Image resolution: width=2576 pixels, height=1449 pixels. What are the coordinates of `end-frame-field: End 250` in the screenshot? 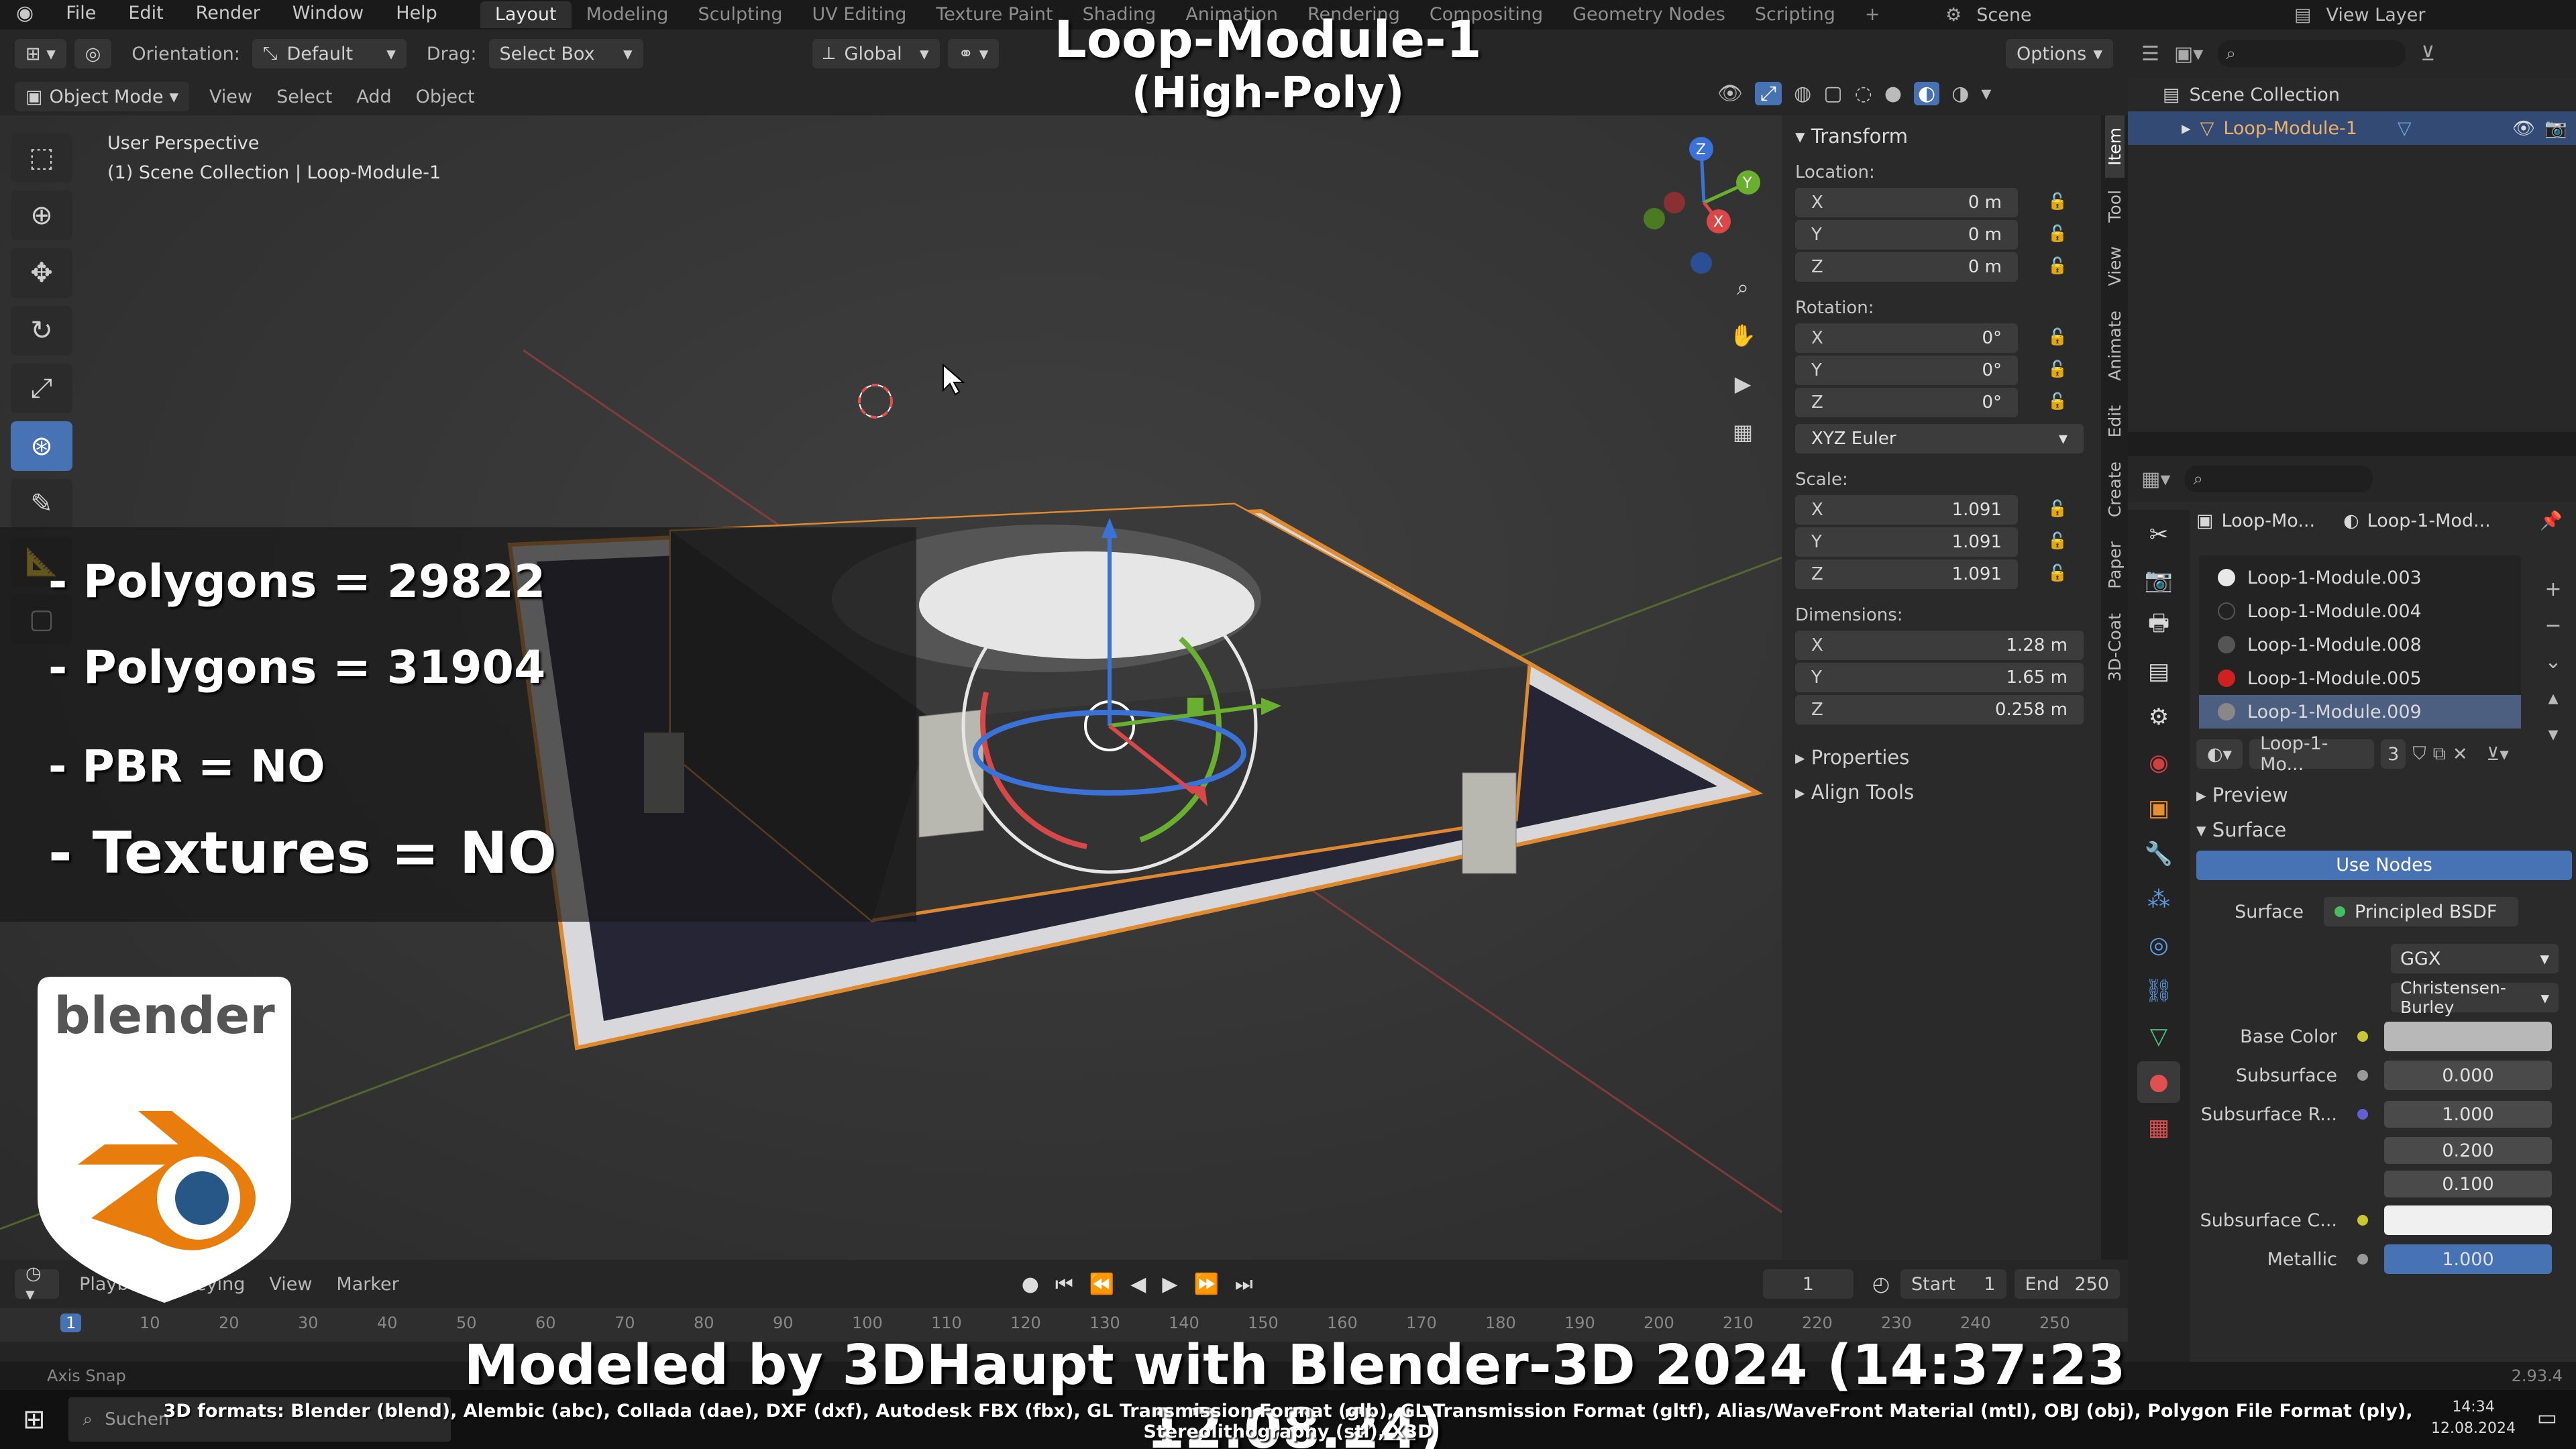 It's located at (2067, 1284).